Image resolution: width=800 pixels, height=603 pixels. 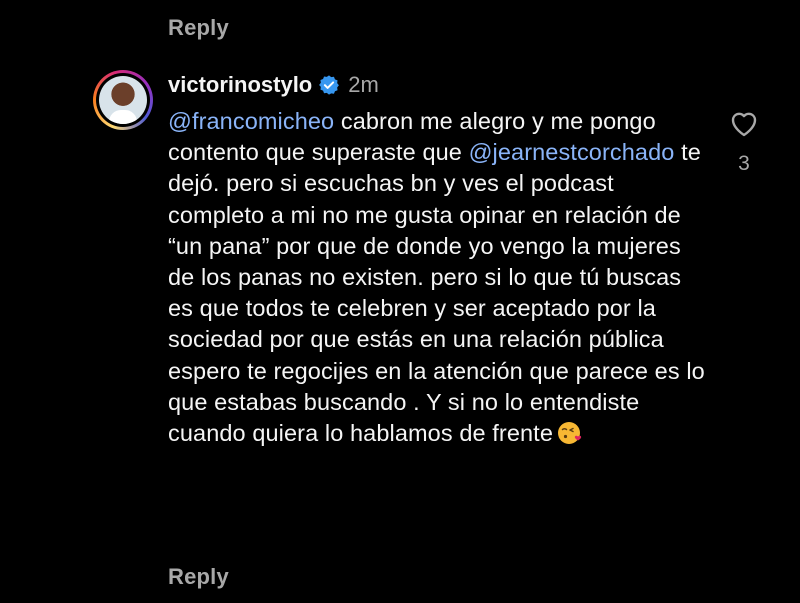 What do you see at coordinates (251, 121) in the screenshot?
I see `mention-link: @francomicheo` at bounding box center [251, 121].